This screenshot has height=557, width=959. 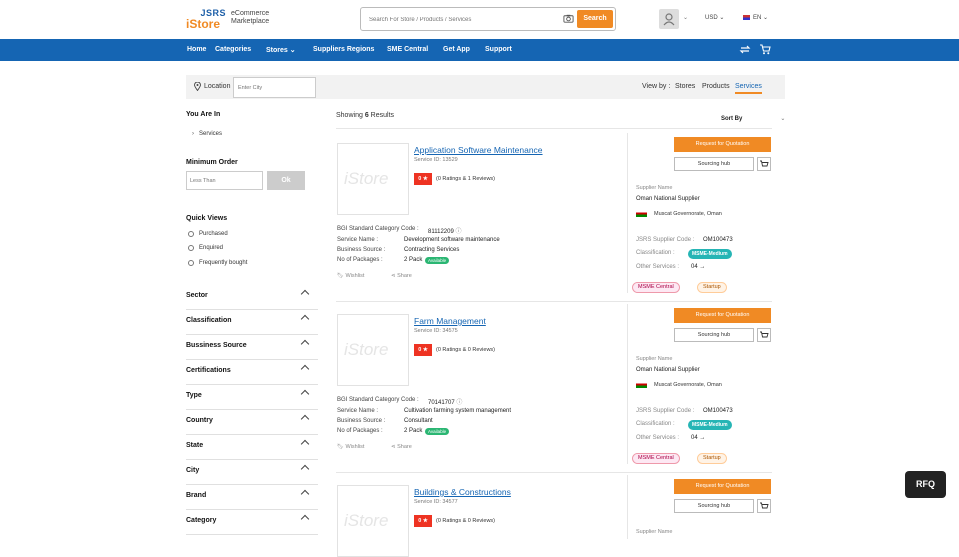 I want to click on supplier-code: OM100473, so click(x=718, y=240).